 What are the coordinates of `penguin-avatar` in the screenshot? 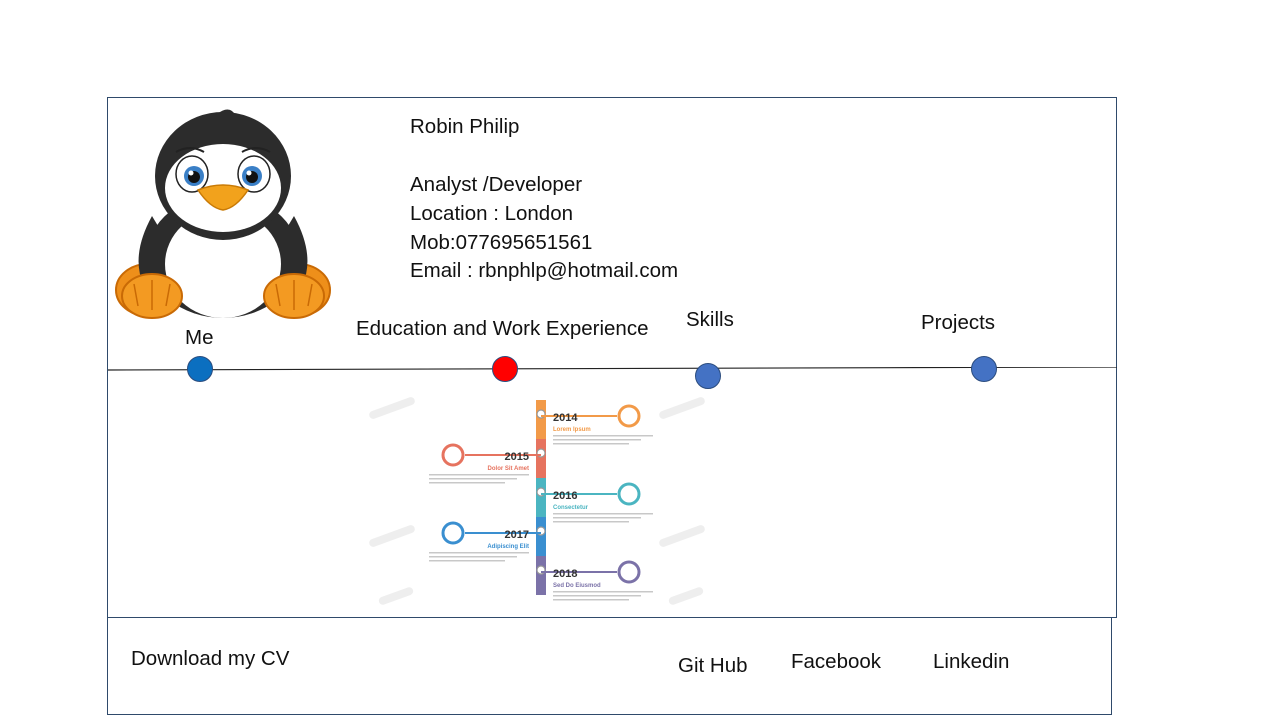 It's located at (223, 214).